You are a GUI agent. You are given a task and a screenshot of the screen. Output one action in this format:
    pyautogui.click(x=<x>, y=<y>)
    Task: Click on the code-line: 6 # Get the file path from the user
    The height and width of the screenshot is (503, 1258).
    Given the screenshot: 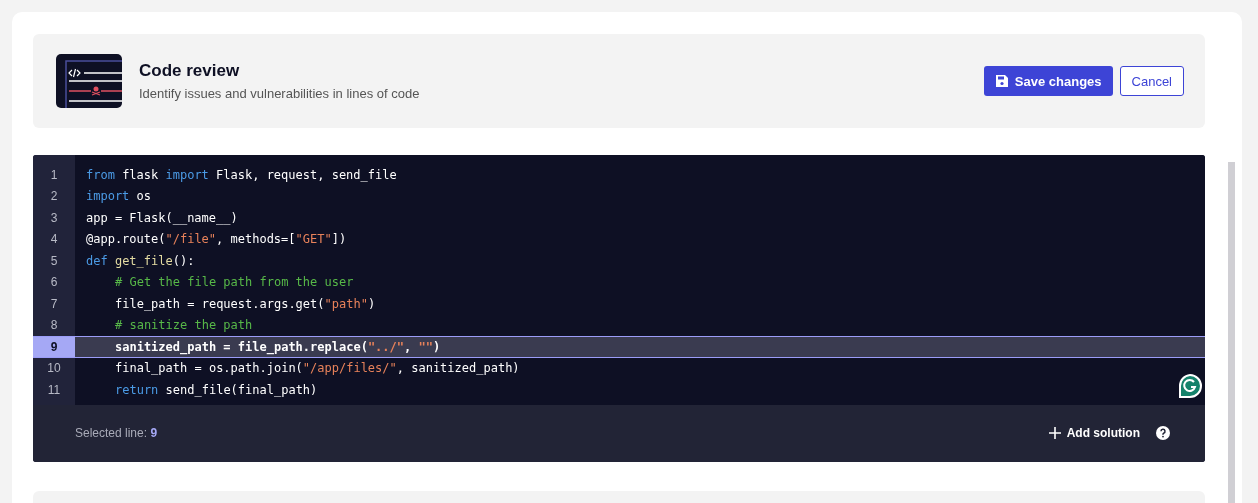 What is the action you would take?
    pyautogui.click(x=619, y=282)
    